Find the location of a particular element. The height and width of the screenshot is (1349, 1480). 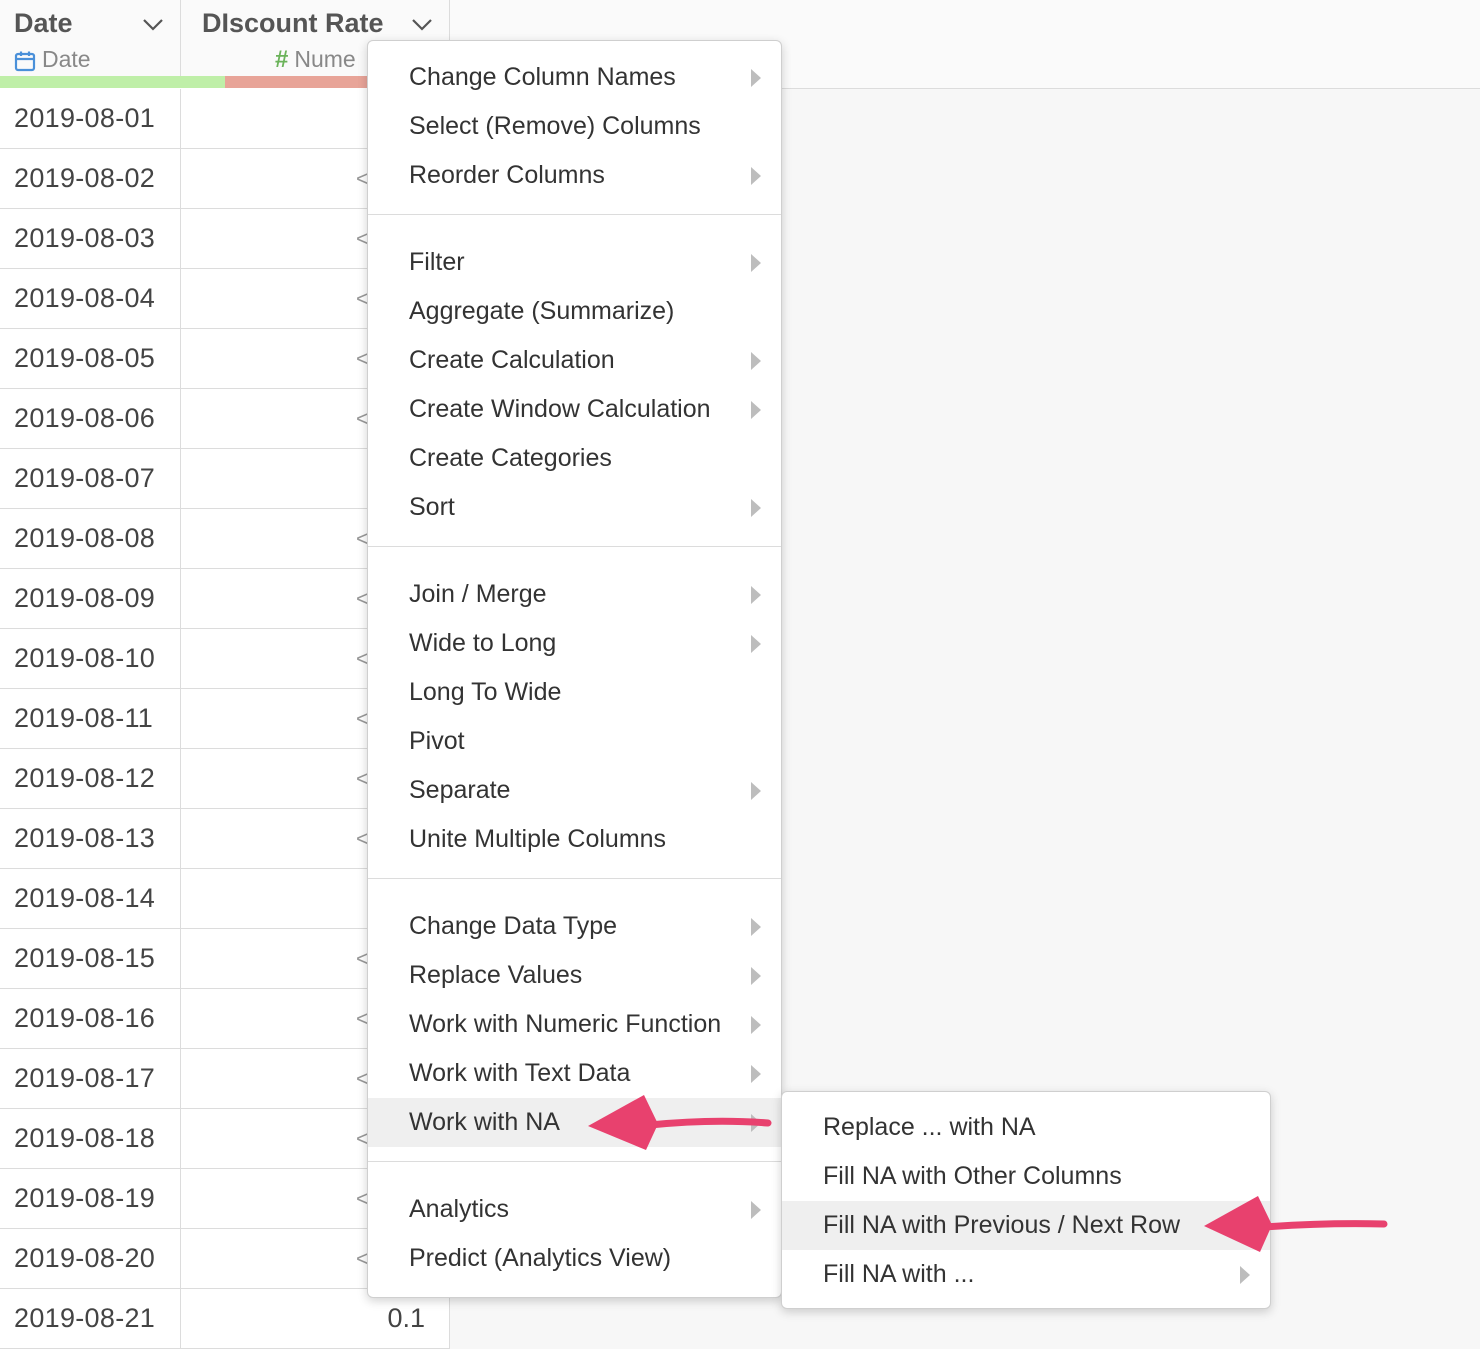

menu-item-analytics: Analytics is located at coordinates (574, 1209).